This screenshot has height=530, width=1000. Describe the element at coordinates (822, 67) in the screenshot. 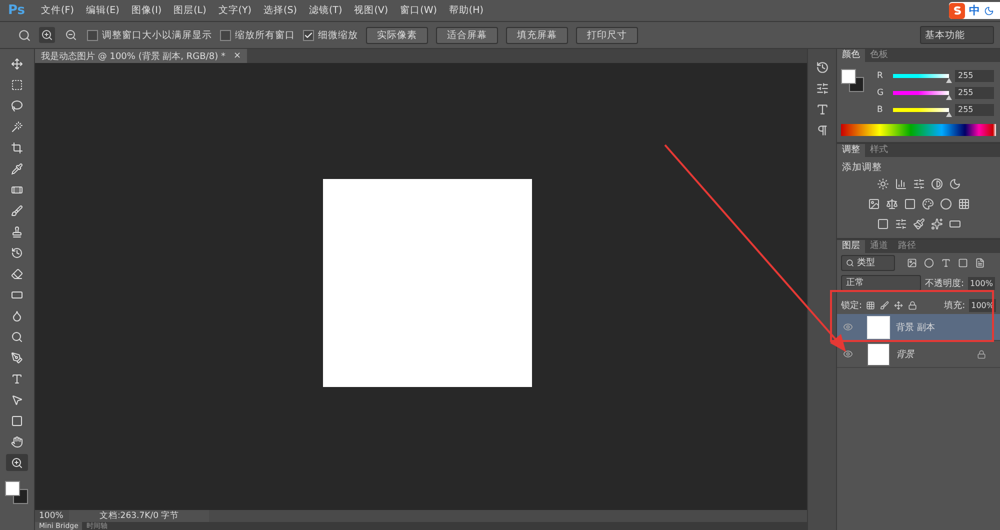

I see `history-icon` at that location.